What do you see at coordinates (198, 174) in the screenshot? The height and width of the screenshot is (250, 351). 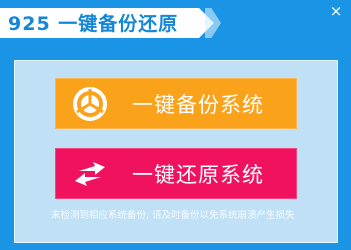 I see `restore-button-label: 一键还原系统` at bounding box center [198, 174].